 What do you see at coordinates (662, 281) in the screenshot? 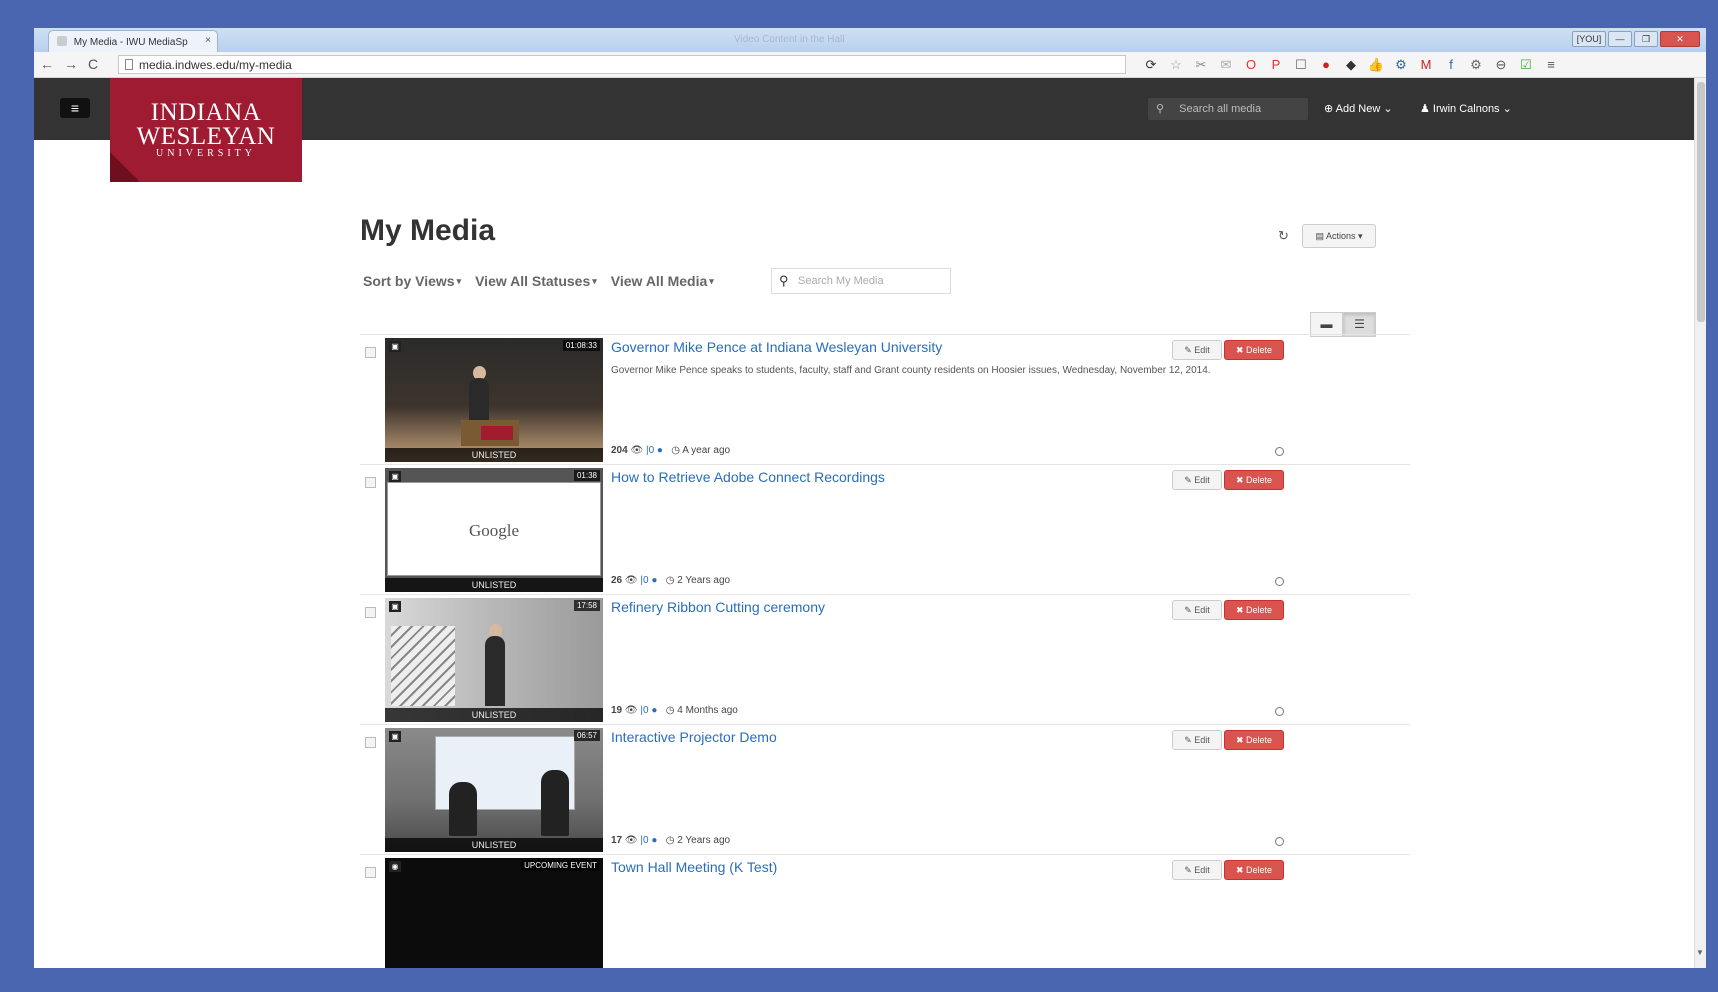
I see `media-filter-dropdown: View All Media ▾` at bounding box center [662, 281].